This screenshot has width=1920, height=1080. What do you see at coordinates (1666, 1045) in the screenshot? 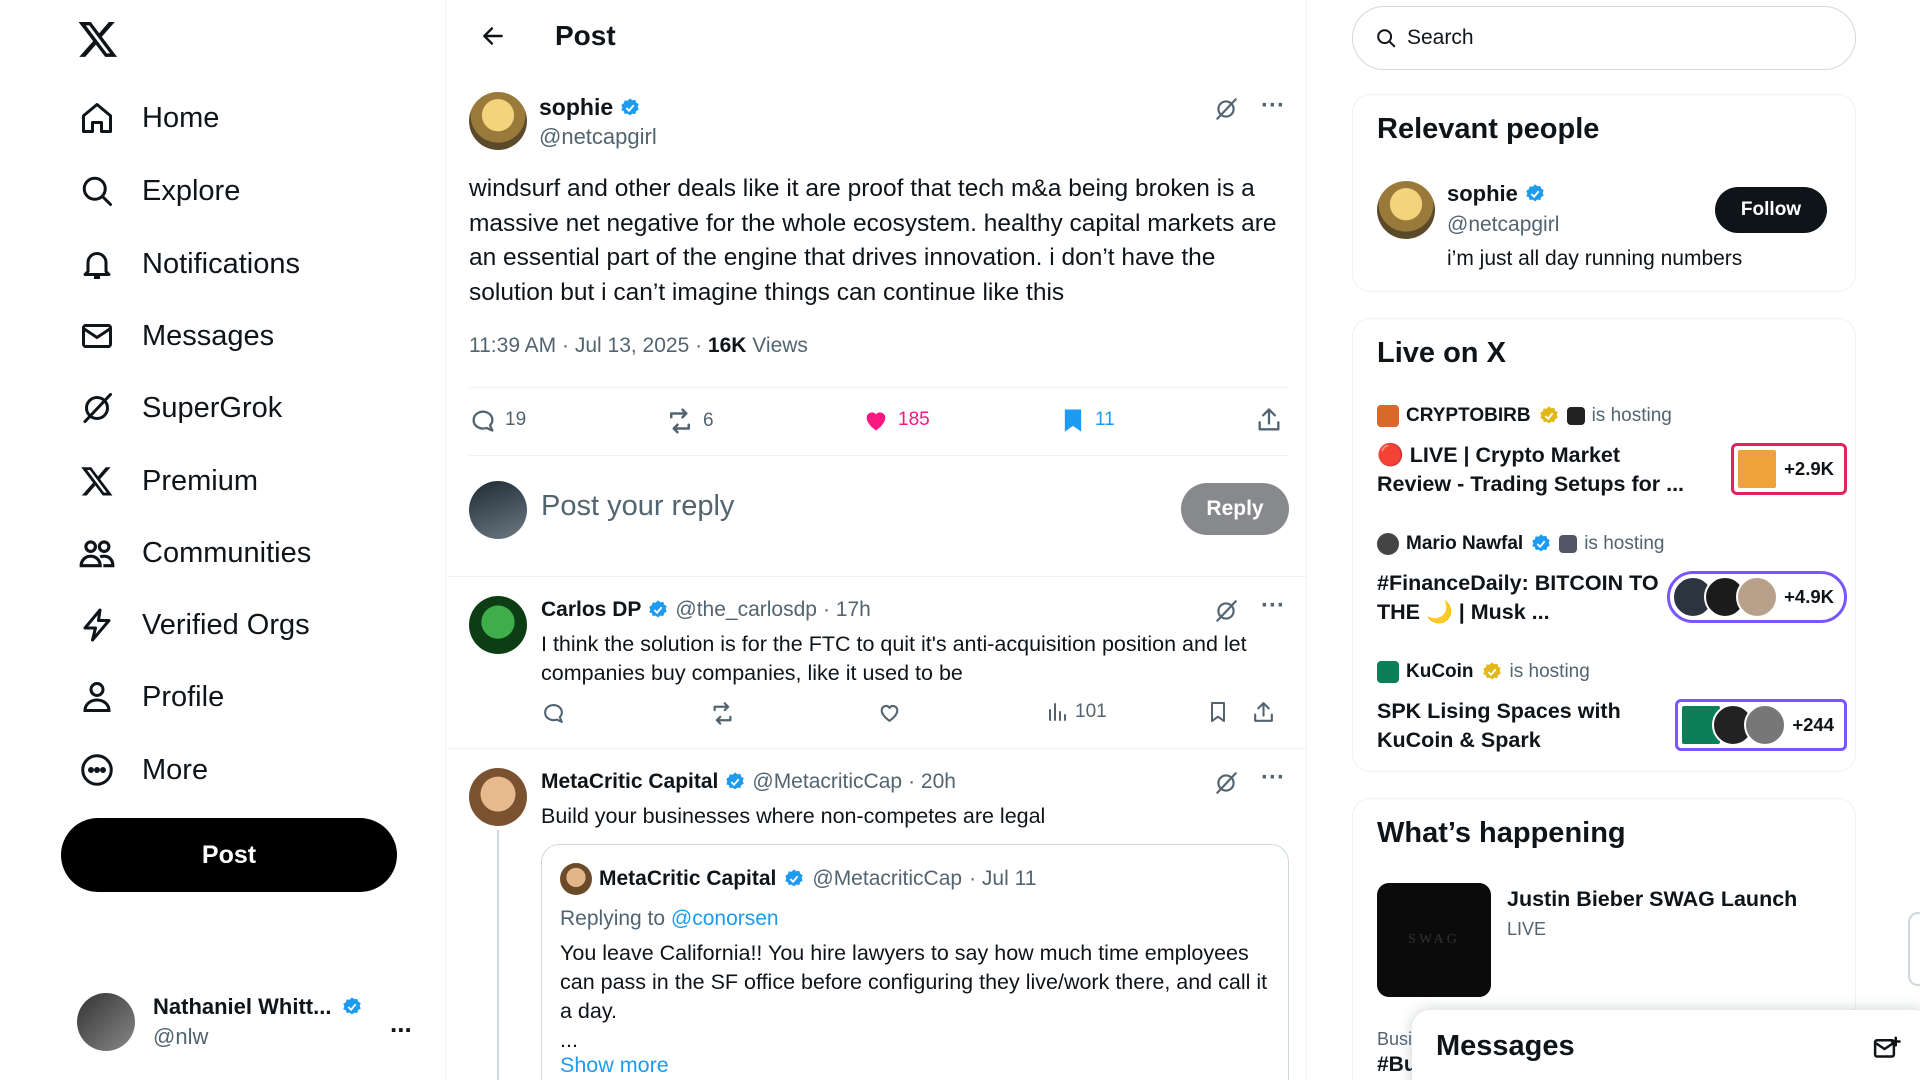
I see `messages-drawer: Messages` at bounding box center [1666, 1045].